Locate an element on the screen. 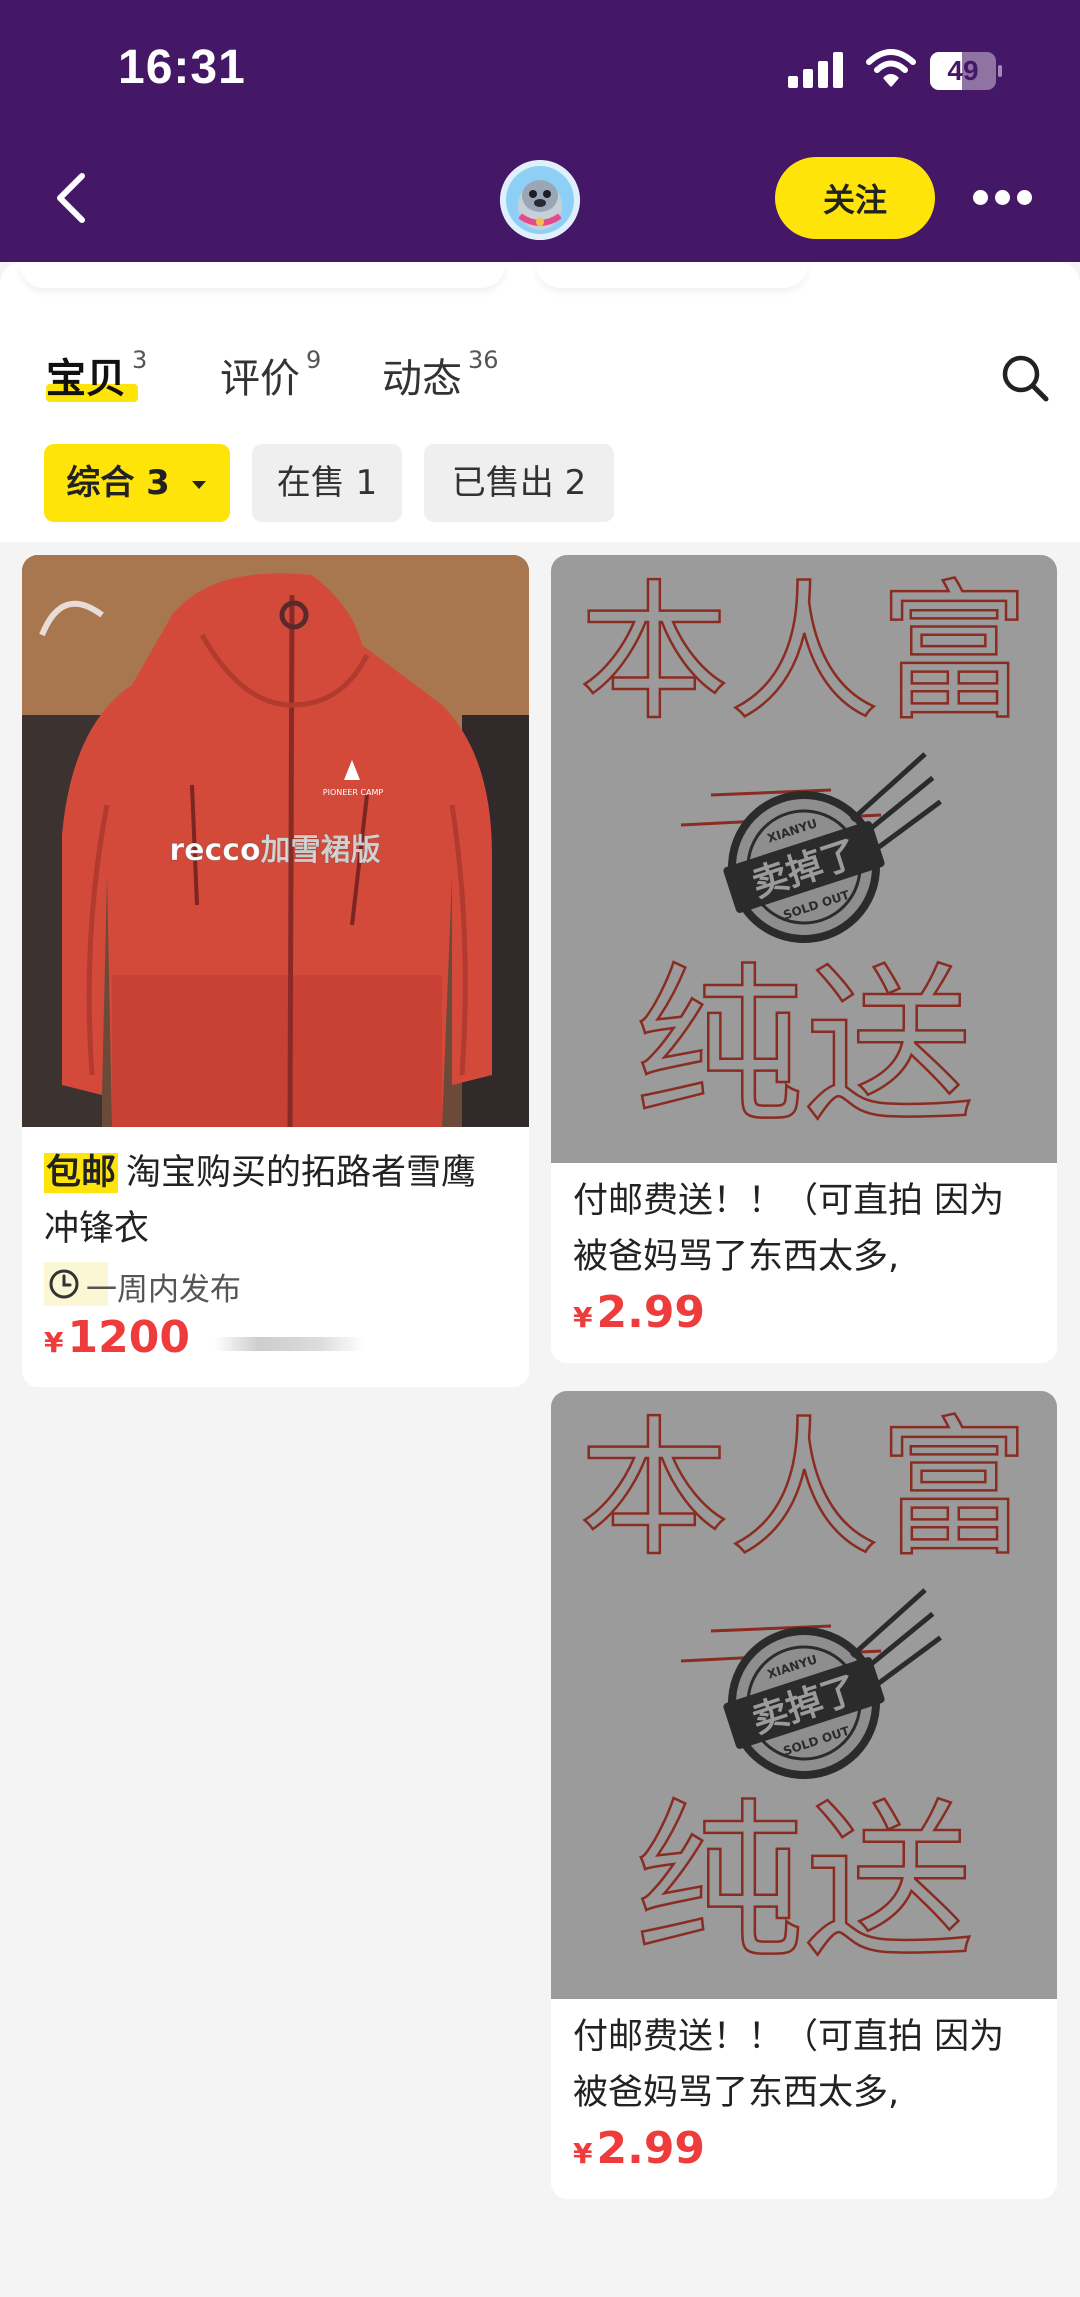 This screenshot has width=1080, height=2297. status-time: 16:31 is located at coordinates (182, 67).